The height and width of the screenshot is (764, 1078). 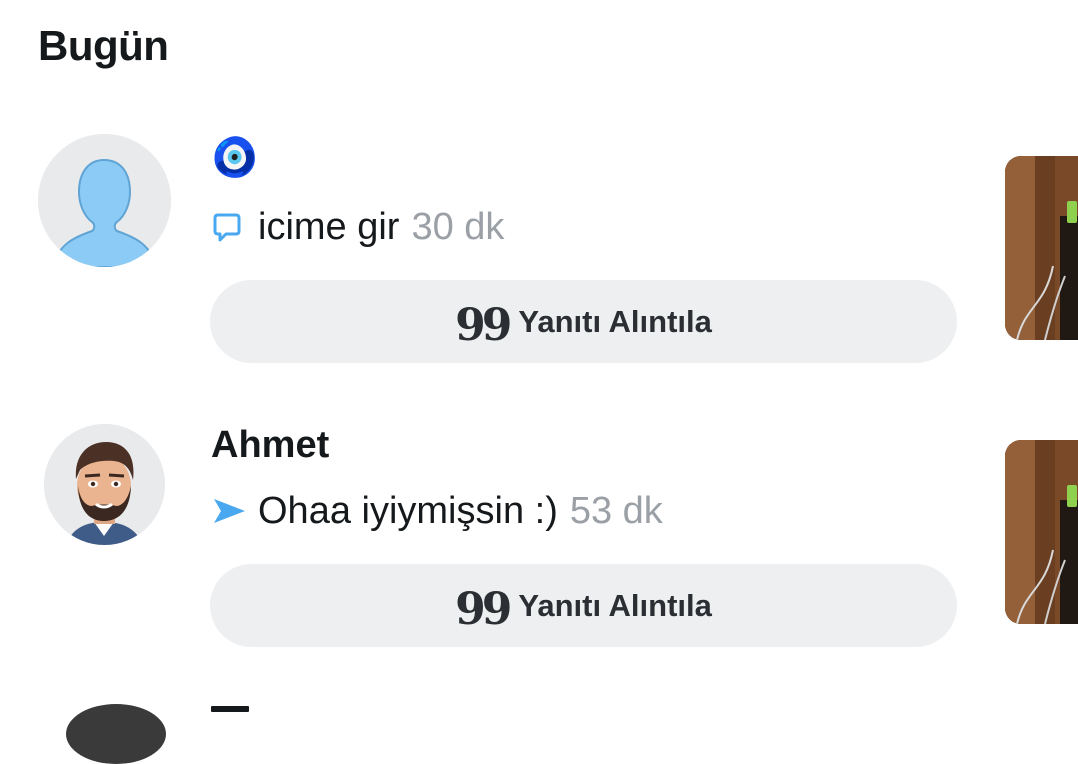 I want to click on bitmoji-avatar, so click(x=104, y=484).